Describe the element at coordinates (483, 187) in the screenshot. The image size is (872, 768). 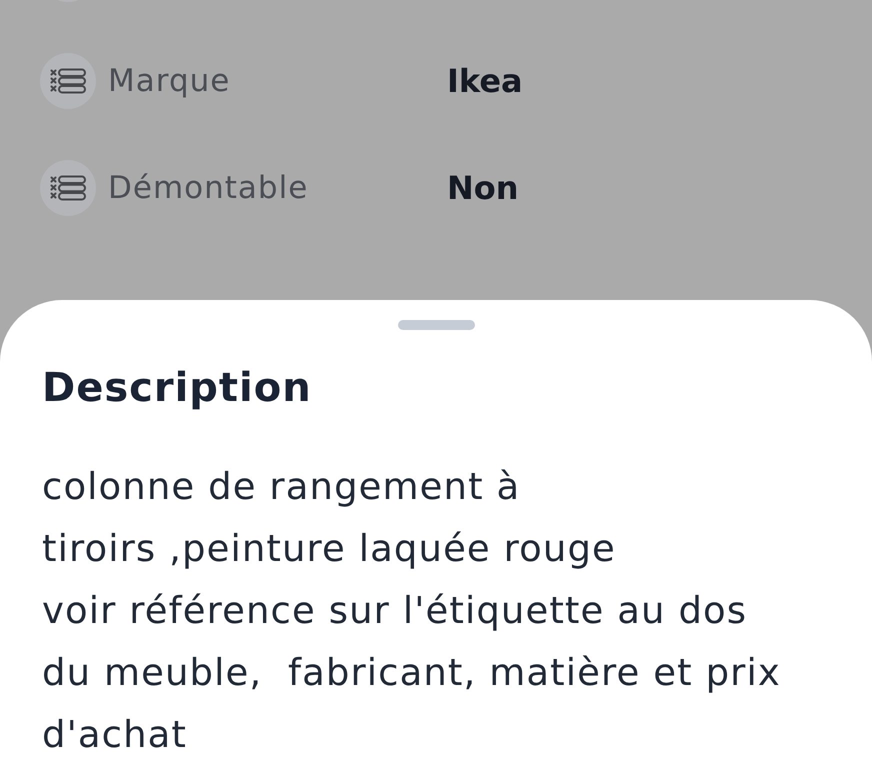
I see `detail-value: Non` at that location.